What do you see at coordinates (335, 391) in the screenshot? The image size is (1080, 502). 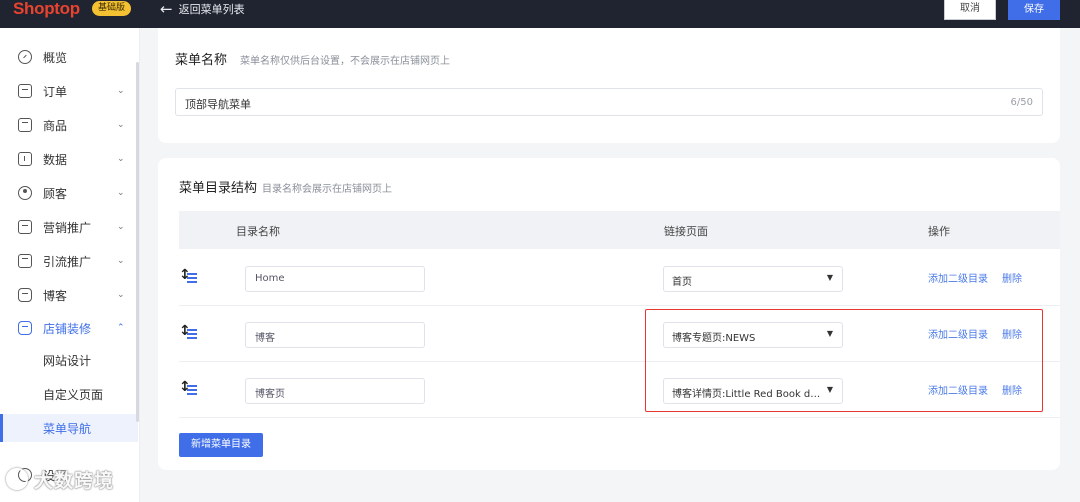 I see `menu-item-name-input: 博客页` at bounding box center [335, 391].